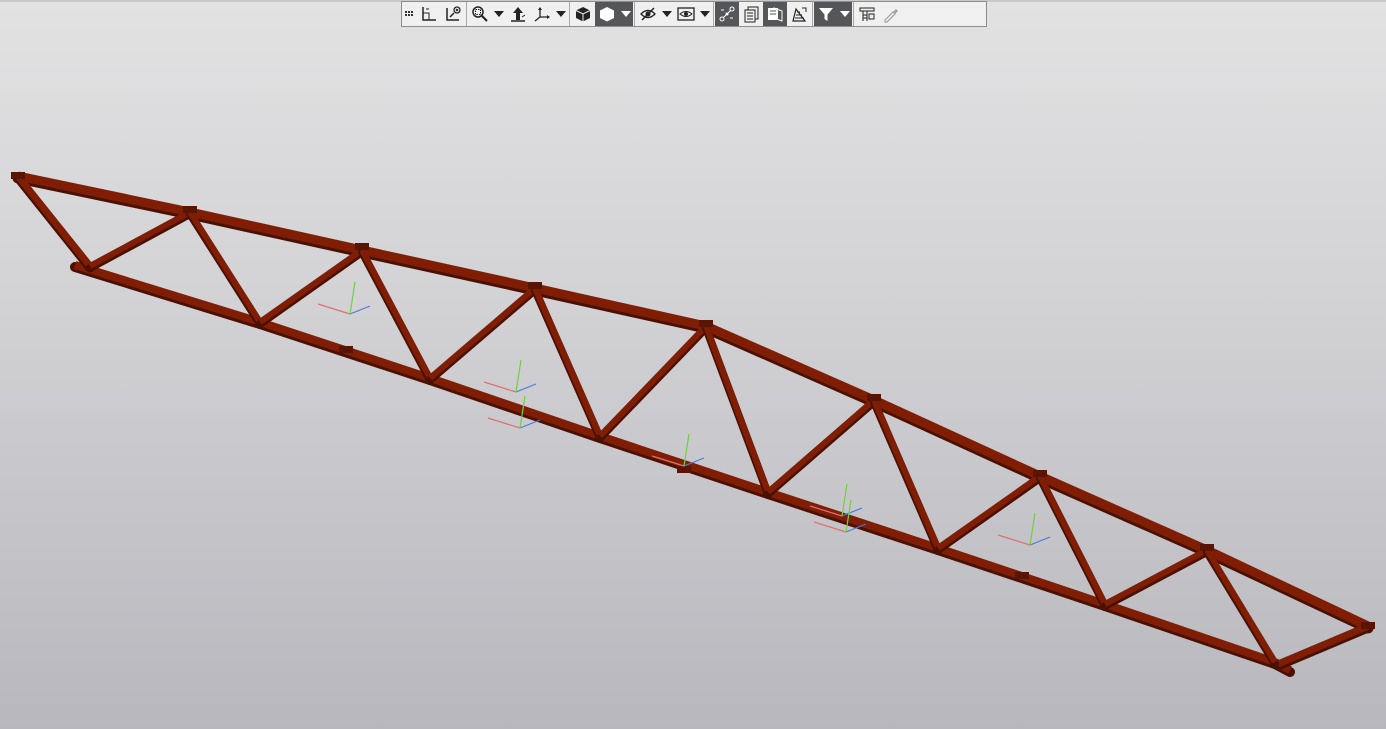 The width and height of the screenshot is (1386, 729). I want to click on orientation-button, so click(518, 14).